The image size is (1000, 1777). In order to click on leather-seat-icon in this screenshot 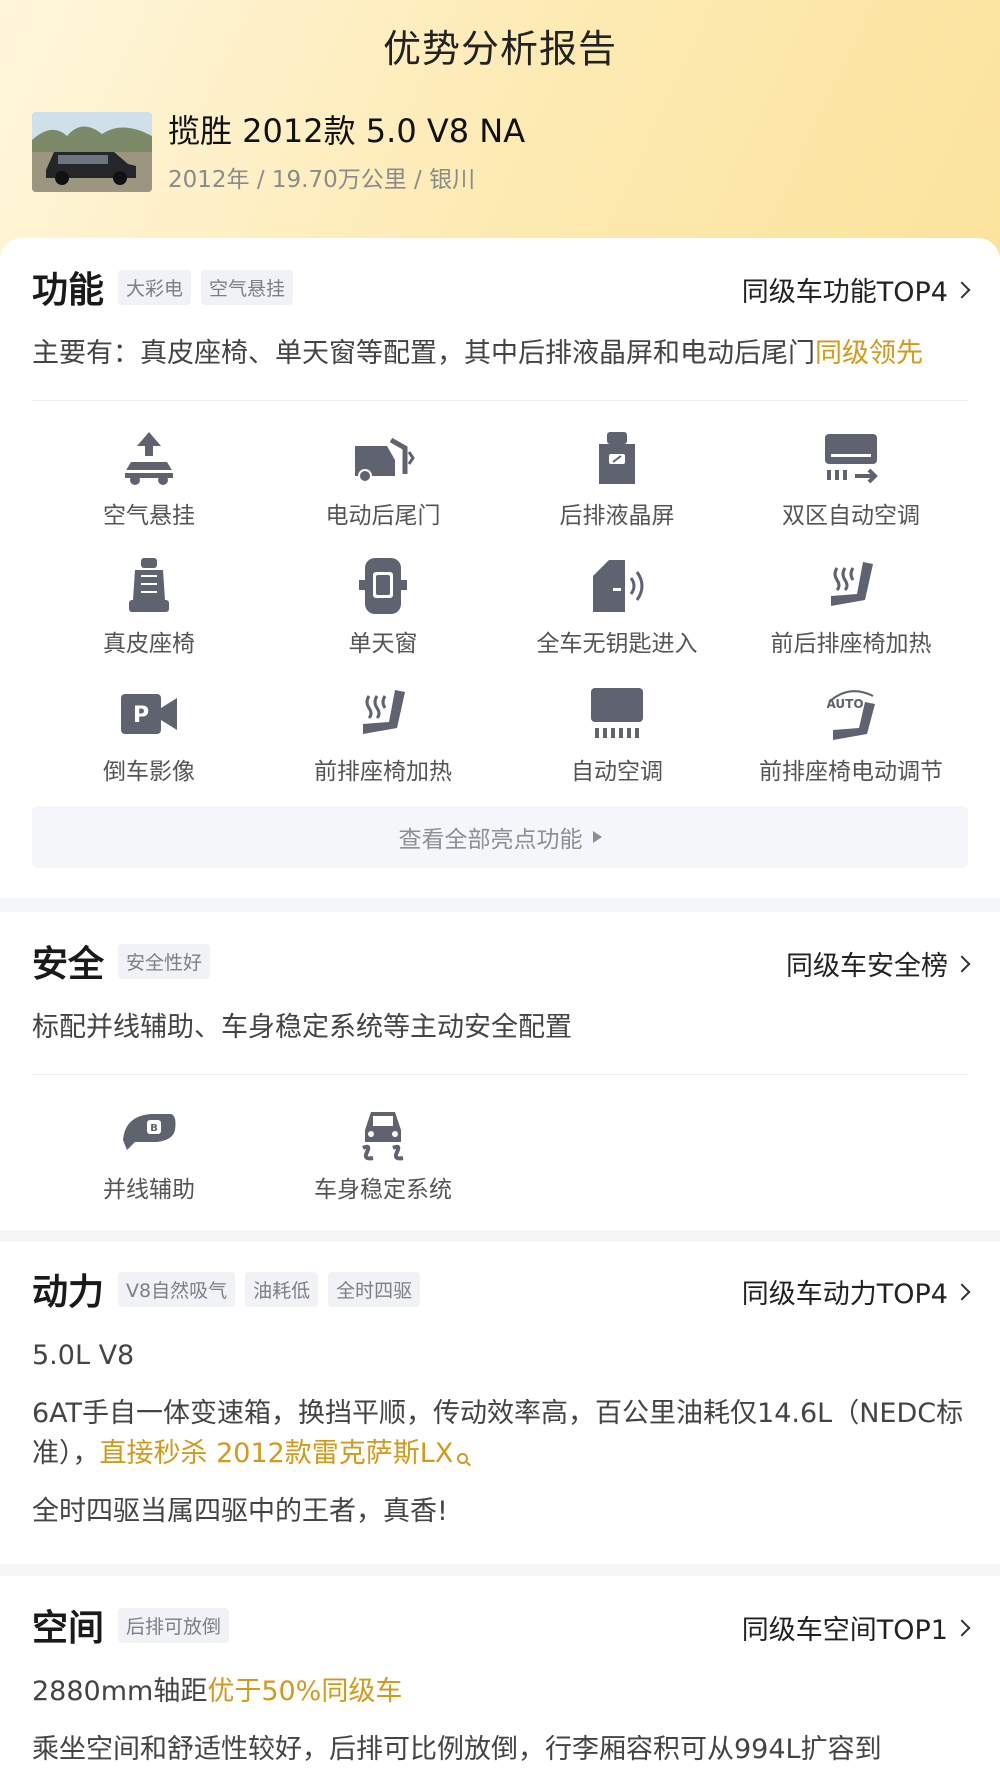, I will do `click(149, 585)`.